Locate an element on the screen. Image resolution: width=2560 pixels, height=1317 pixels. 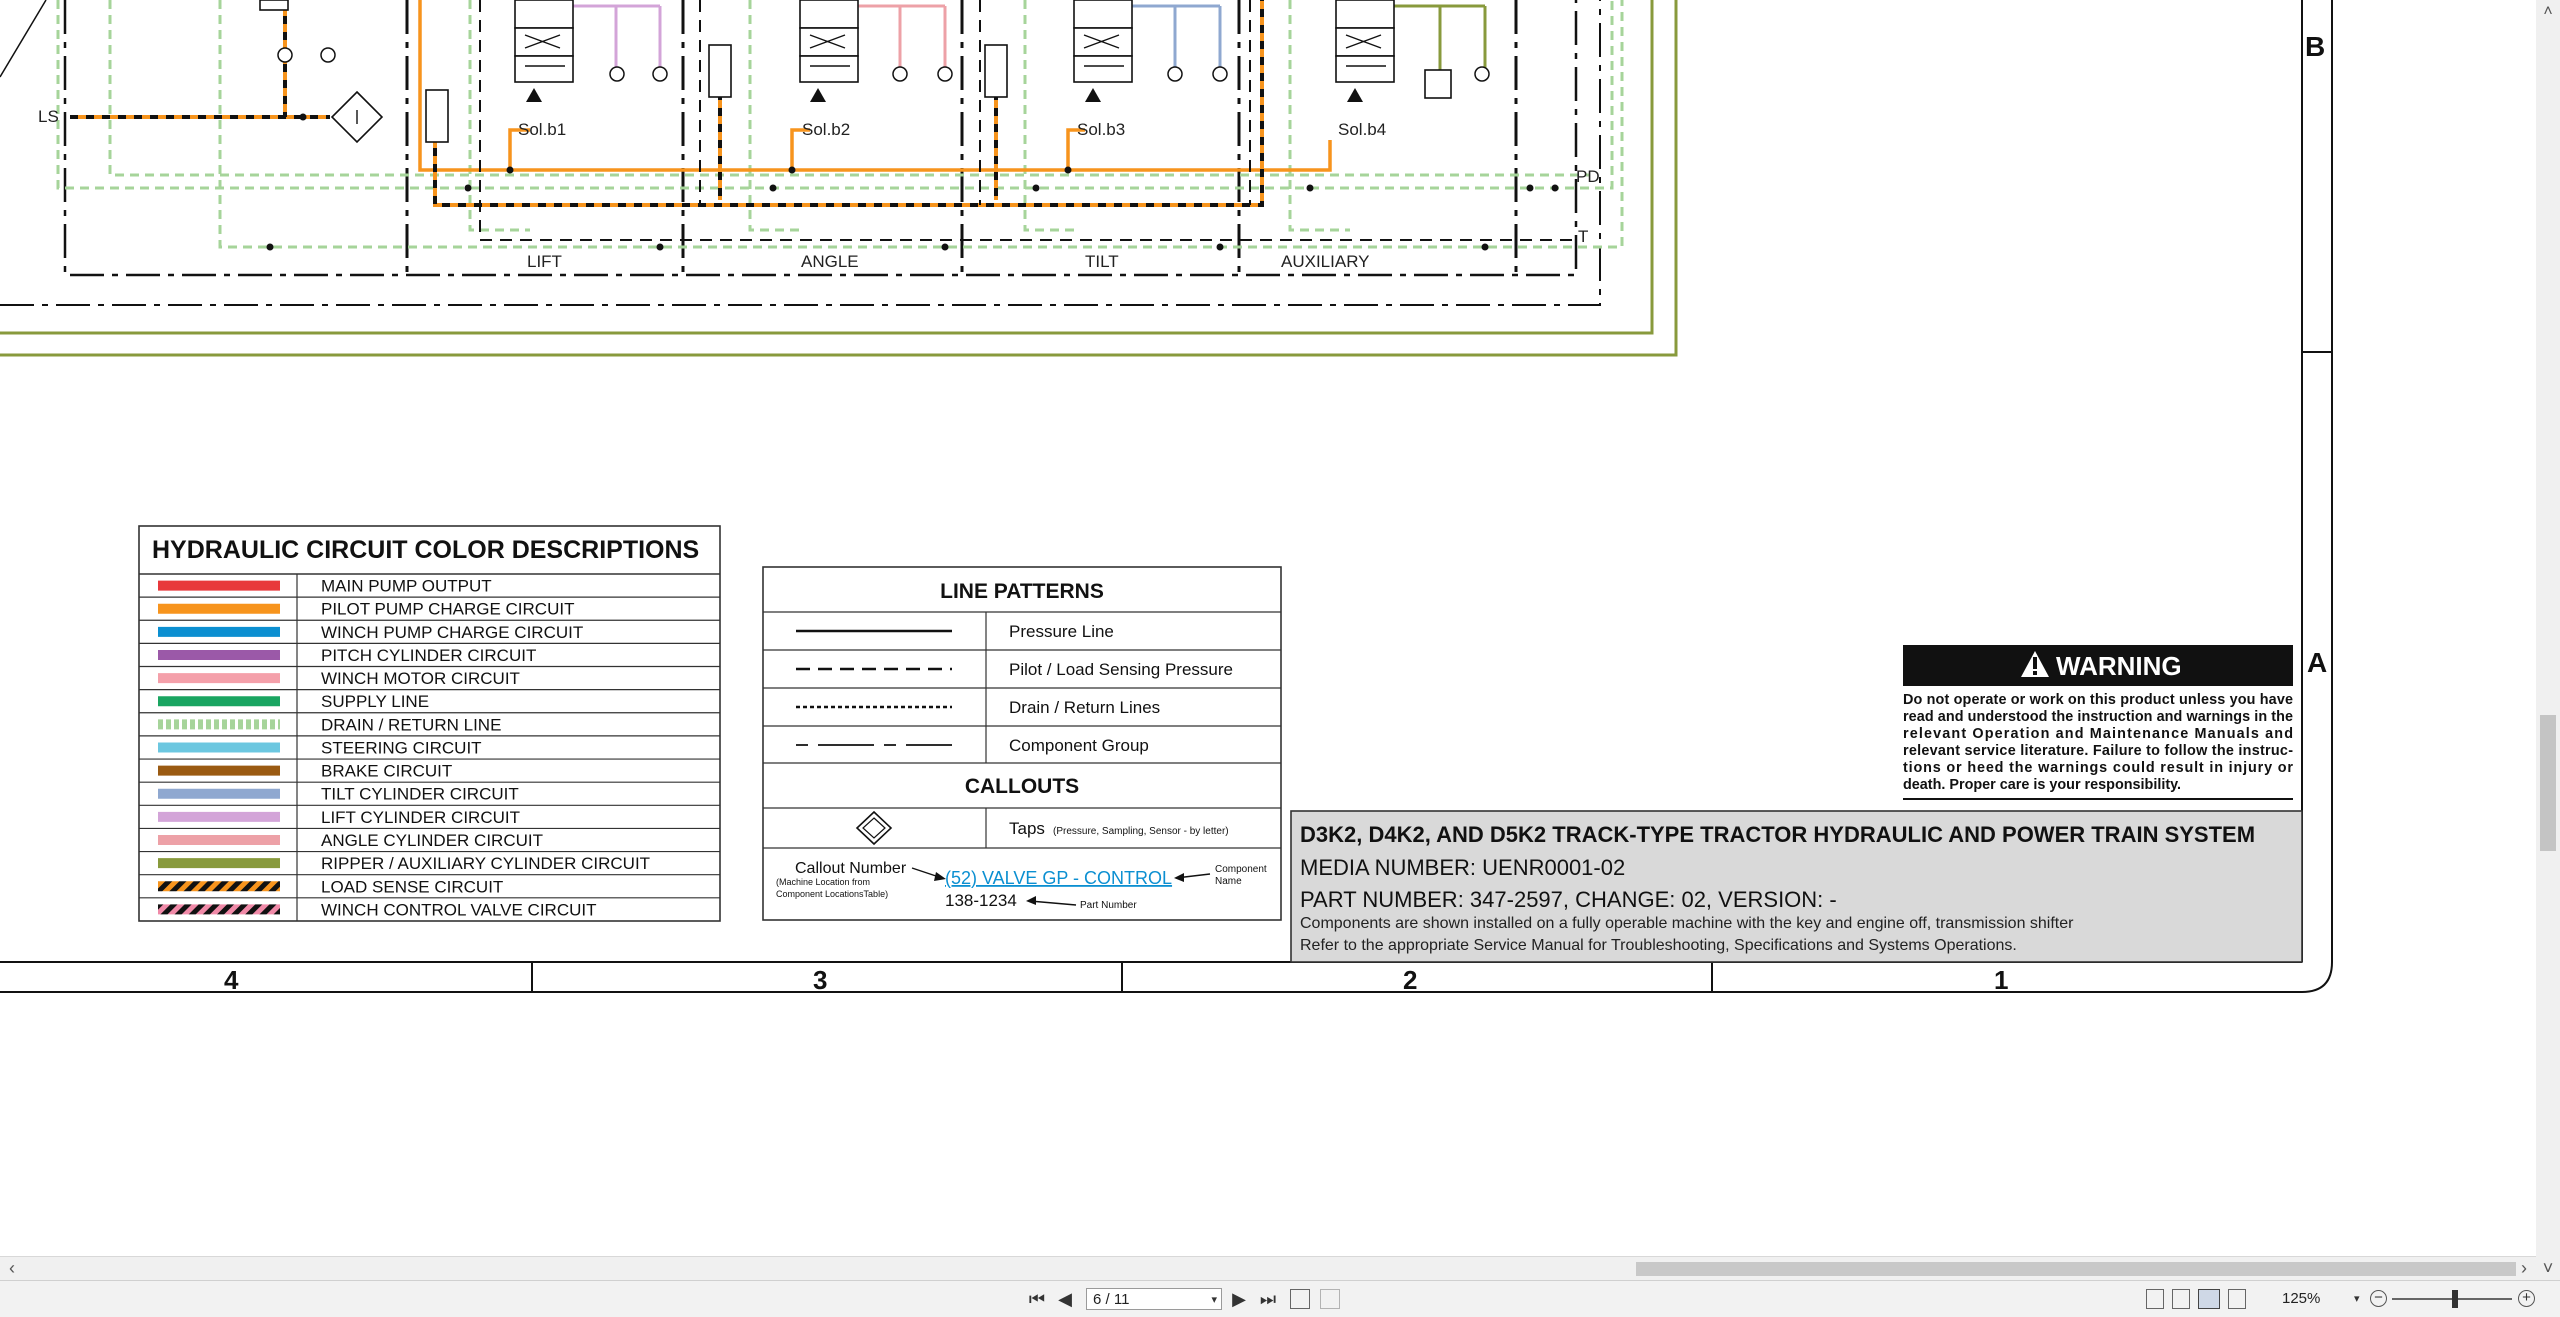
legend-item-label: DRAIN / RETURN LINE is located at coordinates (411, 724).